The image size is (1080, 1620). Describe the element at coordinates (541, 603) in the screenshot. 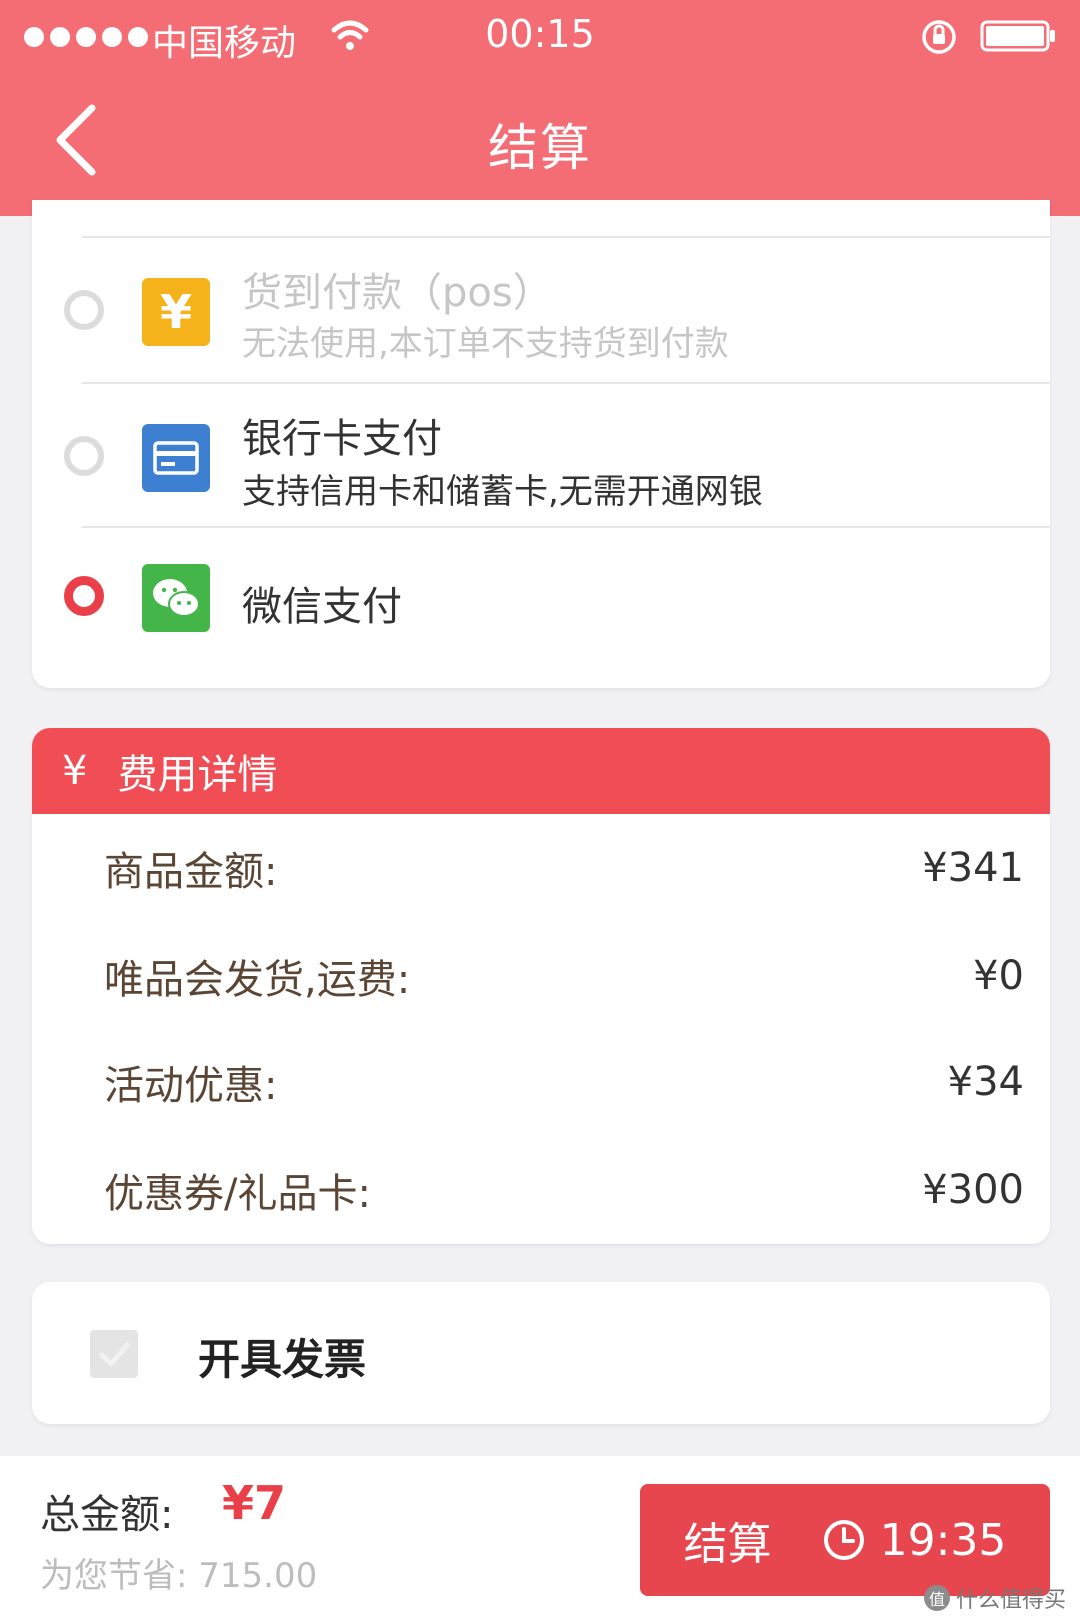

I see `payment-option-wechat: 微信支付` at that location.